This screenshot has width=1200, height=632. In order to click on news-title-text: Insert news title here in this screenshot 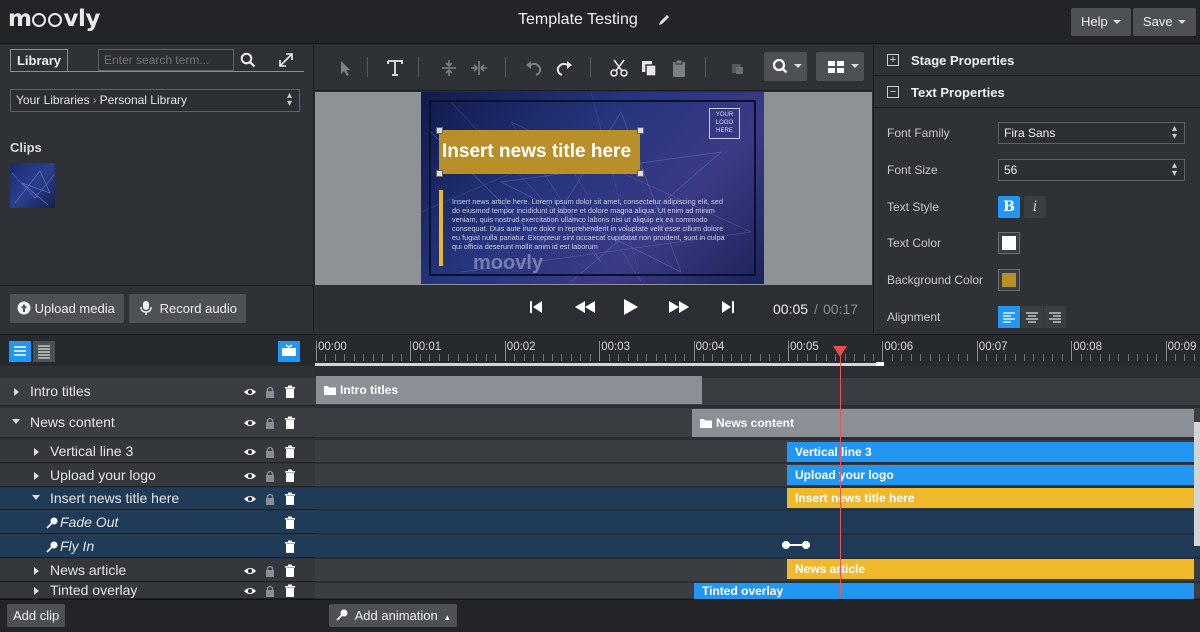, I will do `click(536, 152)`.